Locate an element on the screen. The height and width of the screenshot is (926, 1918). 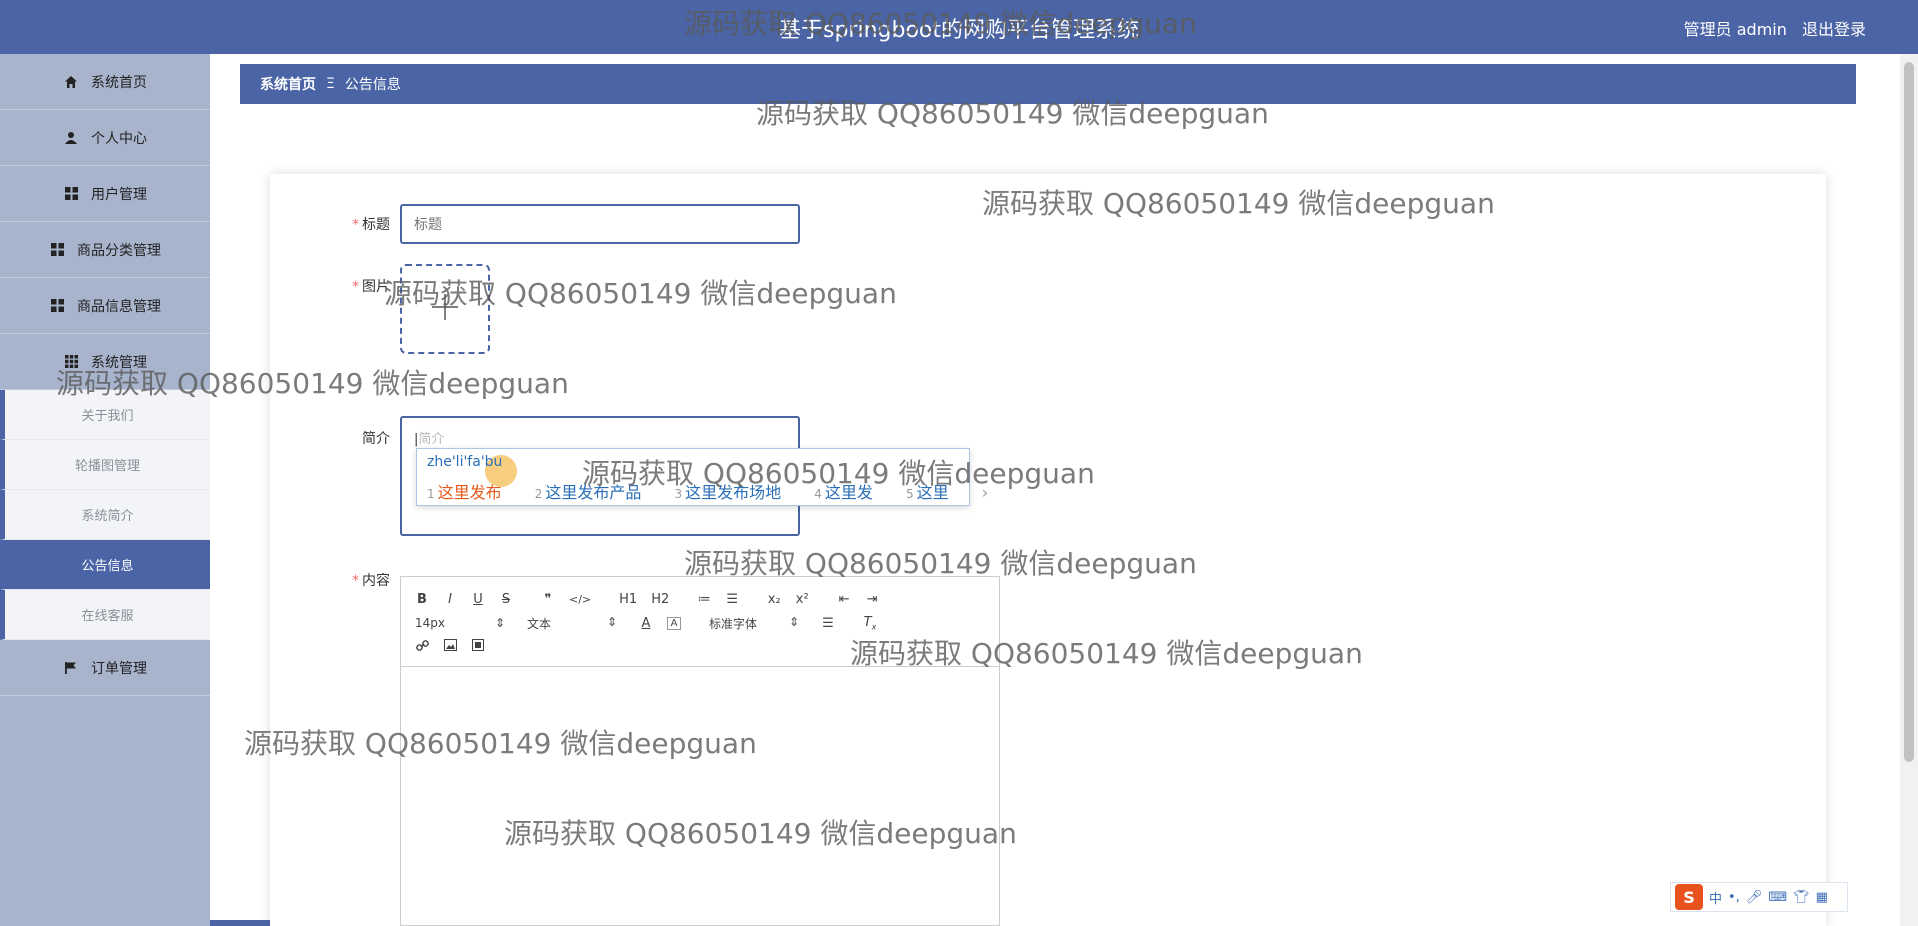
sogou-logo-icon: S is located at coordinates (1689, 897).